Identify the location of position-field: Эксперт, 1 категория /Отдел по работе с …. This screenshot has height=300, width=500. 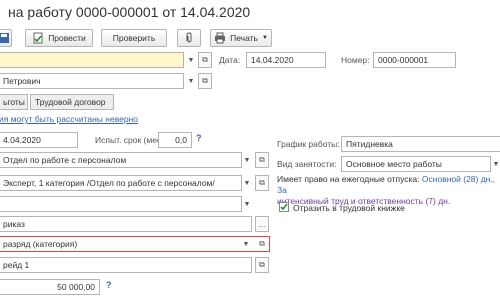
(121, 183).